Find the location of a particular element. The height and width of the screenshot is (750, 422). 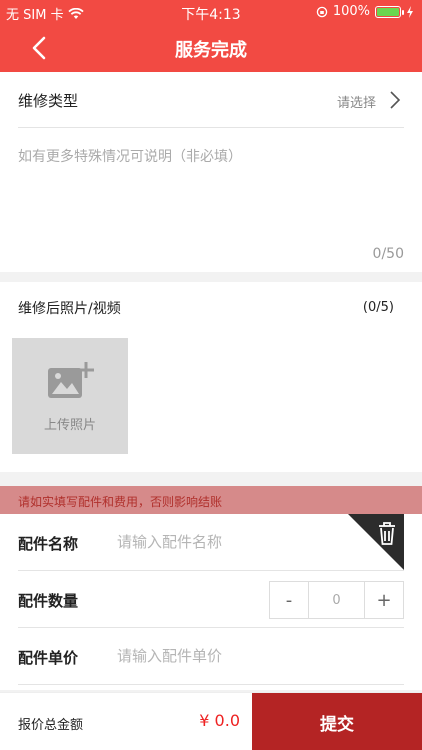

repair-type-value: 请选择 is located at coordinates (356, 101).